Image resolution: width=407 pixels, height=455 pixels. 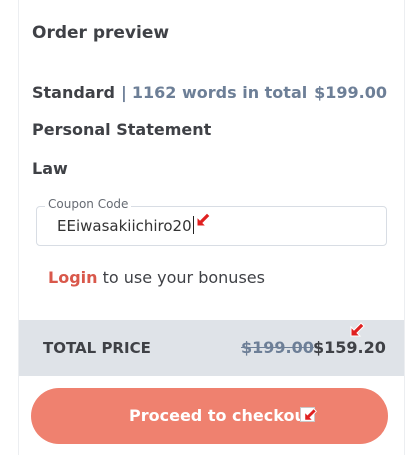 I want to click on order-preview-title: Order preview, so click(x=101, y=33).